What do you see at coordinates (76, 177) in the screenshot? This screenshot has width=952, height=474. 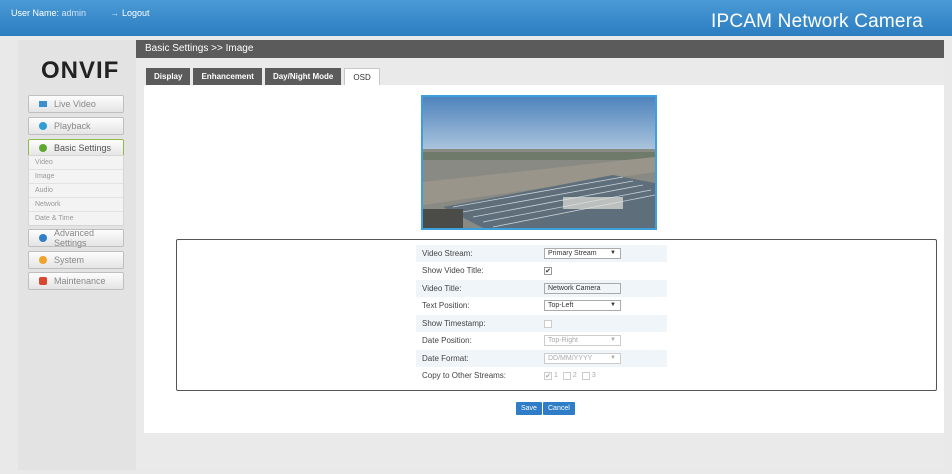 I see `submenu-item-image: Image` at bounding box center [76, 177].